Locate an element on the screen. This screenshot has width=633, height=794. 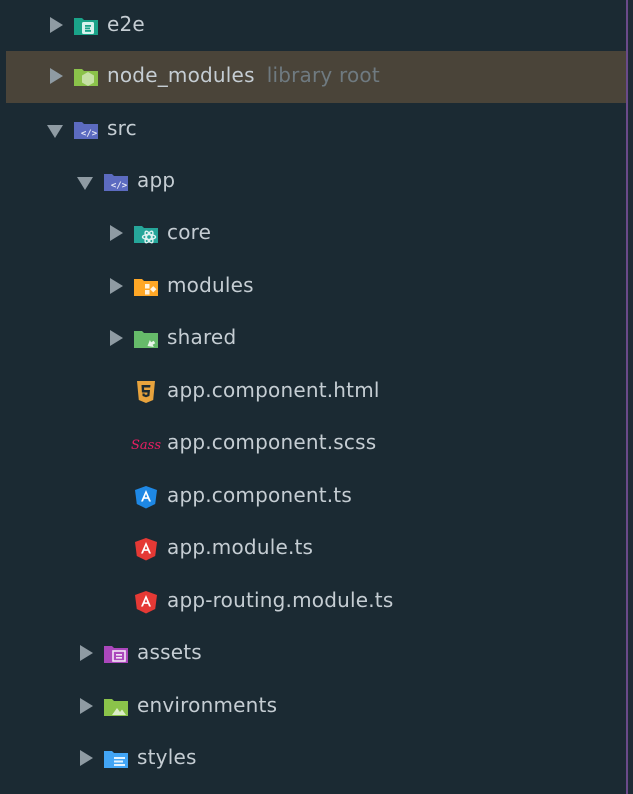
tree-item-core: core is located at coordinates (316, 234).